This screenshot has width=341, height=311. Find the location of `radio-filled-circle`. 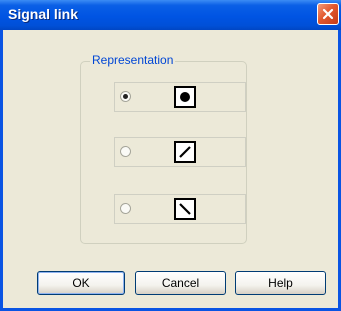

radio-filled-circle is located at coordinates (125, 96).